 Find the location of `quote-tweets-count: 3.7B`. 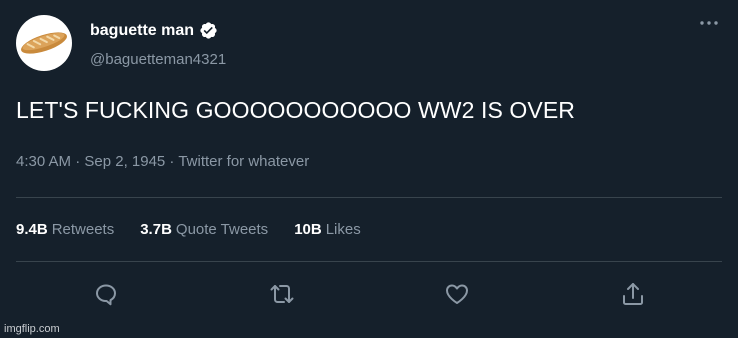

quote-tweets-count: 3.7B is located at coordinates (156, 229).